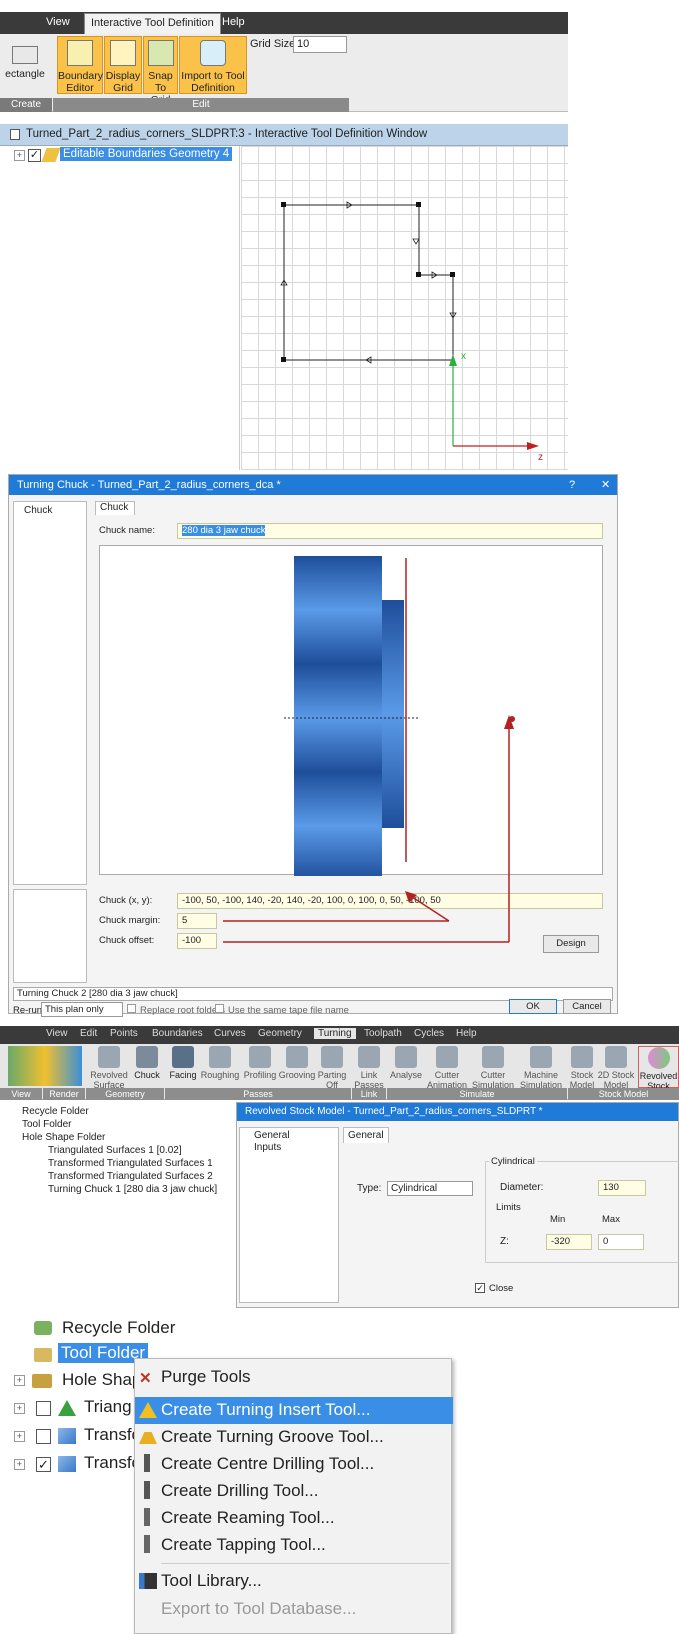 Image resolution: width=679 pixels, height=1634 pixels. Describe the element at coordinates (540, 457) in the screenshot. I see `axis-z-label: z` at that location.